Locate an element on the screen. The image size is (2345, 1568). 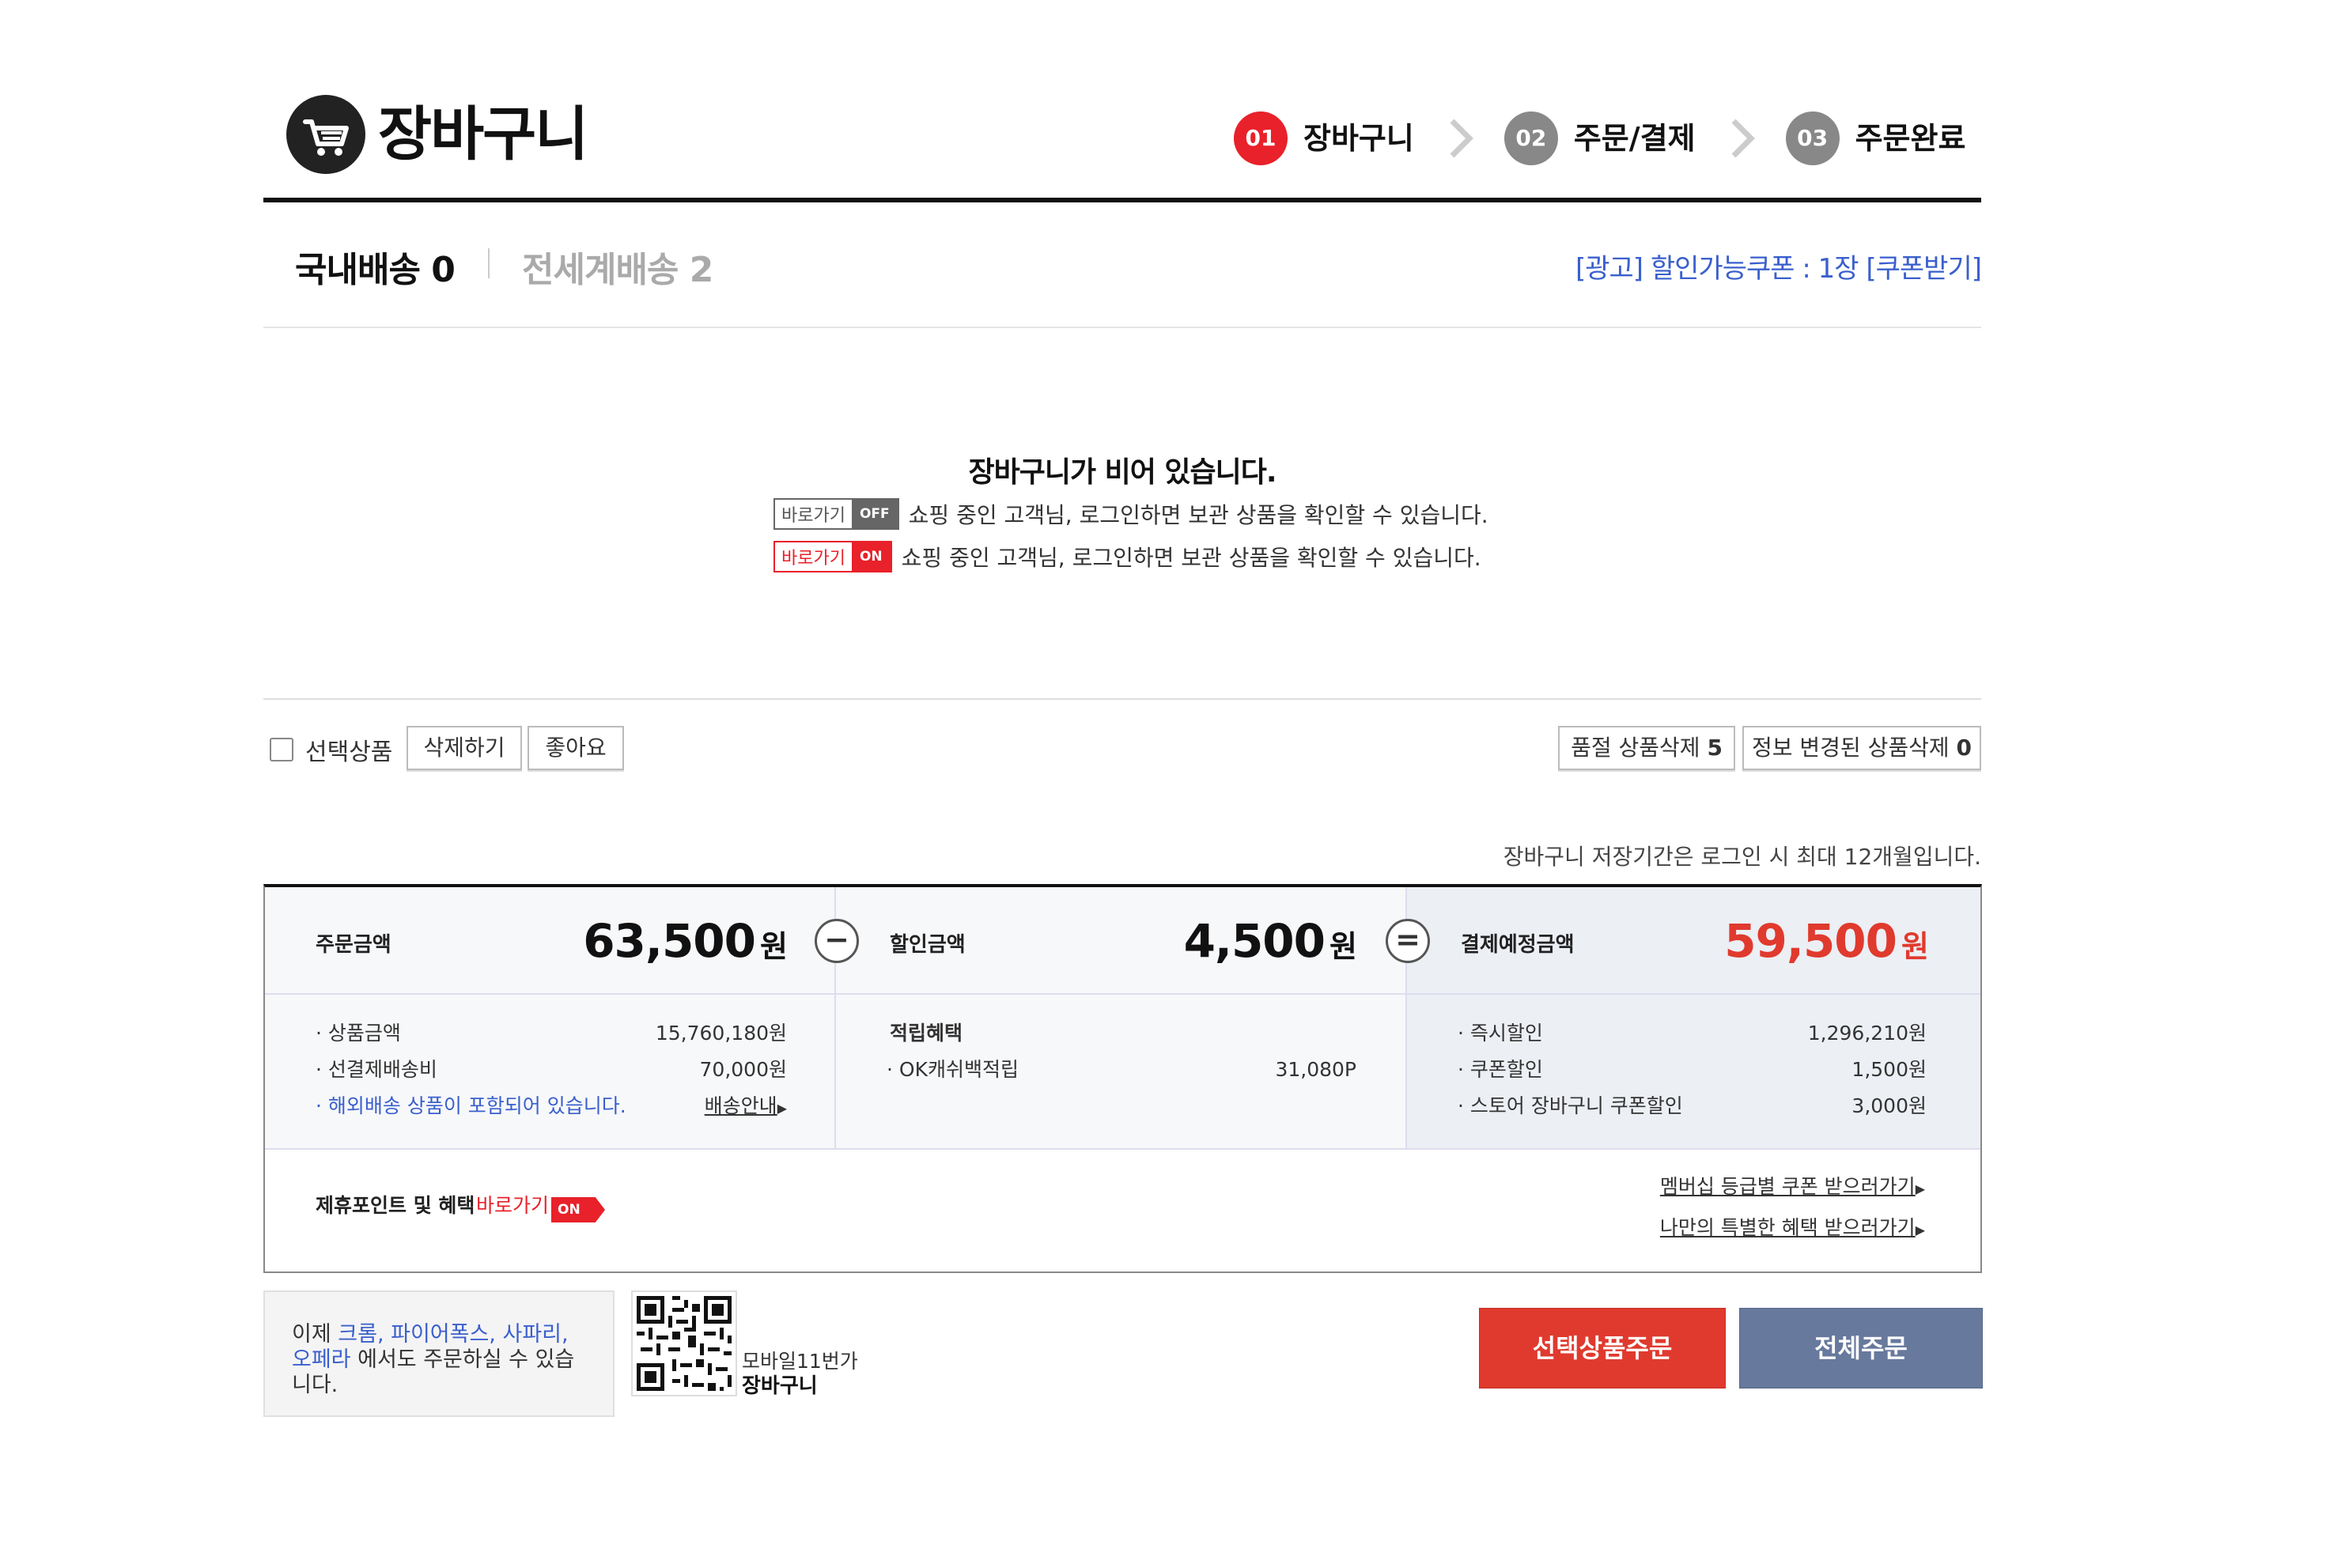
special-benefit-label: 나만의 특별한 혜택 받으러가기 is located at coordinates (1788, 1227).